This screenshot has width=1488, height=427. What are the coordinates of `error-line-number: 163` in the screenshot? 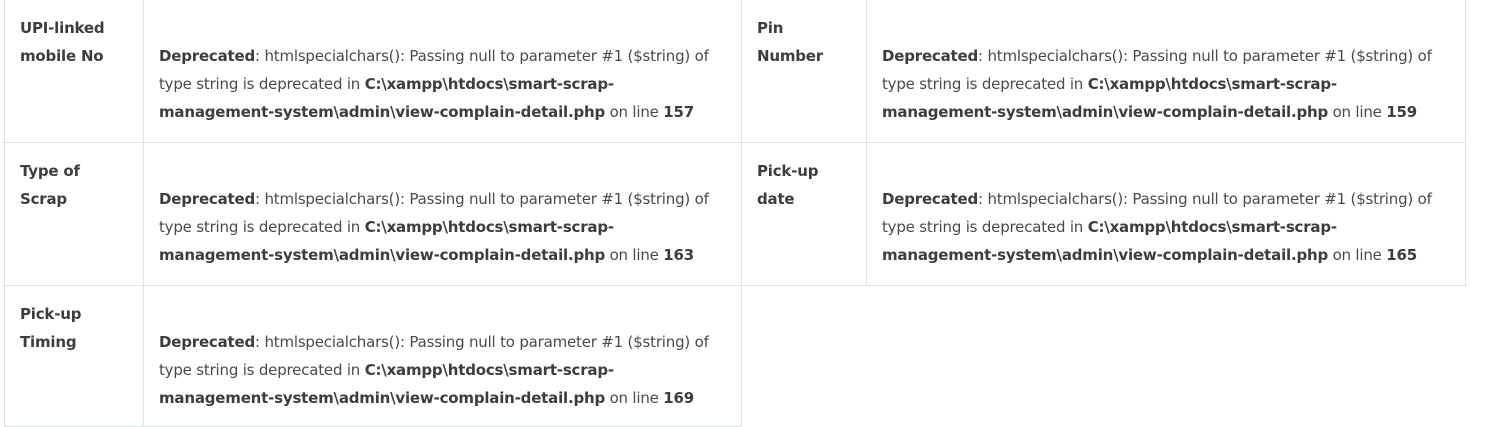 It's located at (678, 255).